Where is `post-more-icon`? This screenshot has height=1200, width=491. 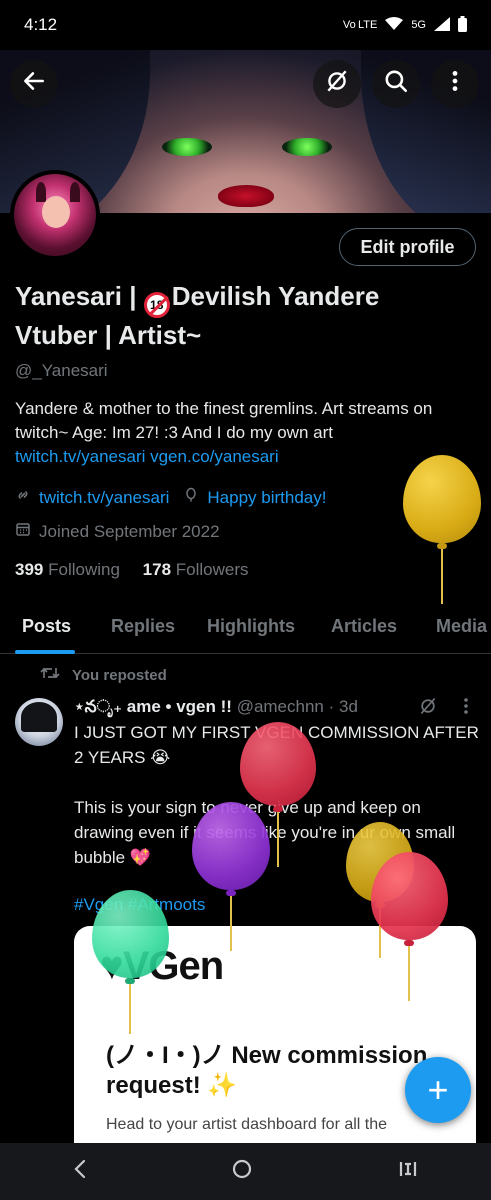 post-more-icon is located at coordinates (466, 708).